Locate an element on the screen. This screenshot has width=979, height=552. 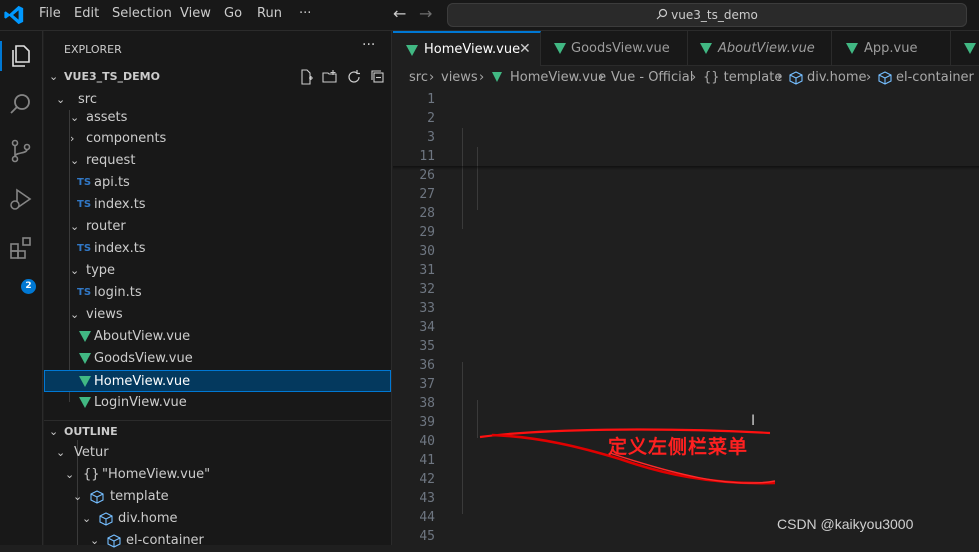
tab-goodsview: GoodsView.vue is located at coordinates (614, 48).